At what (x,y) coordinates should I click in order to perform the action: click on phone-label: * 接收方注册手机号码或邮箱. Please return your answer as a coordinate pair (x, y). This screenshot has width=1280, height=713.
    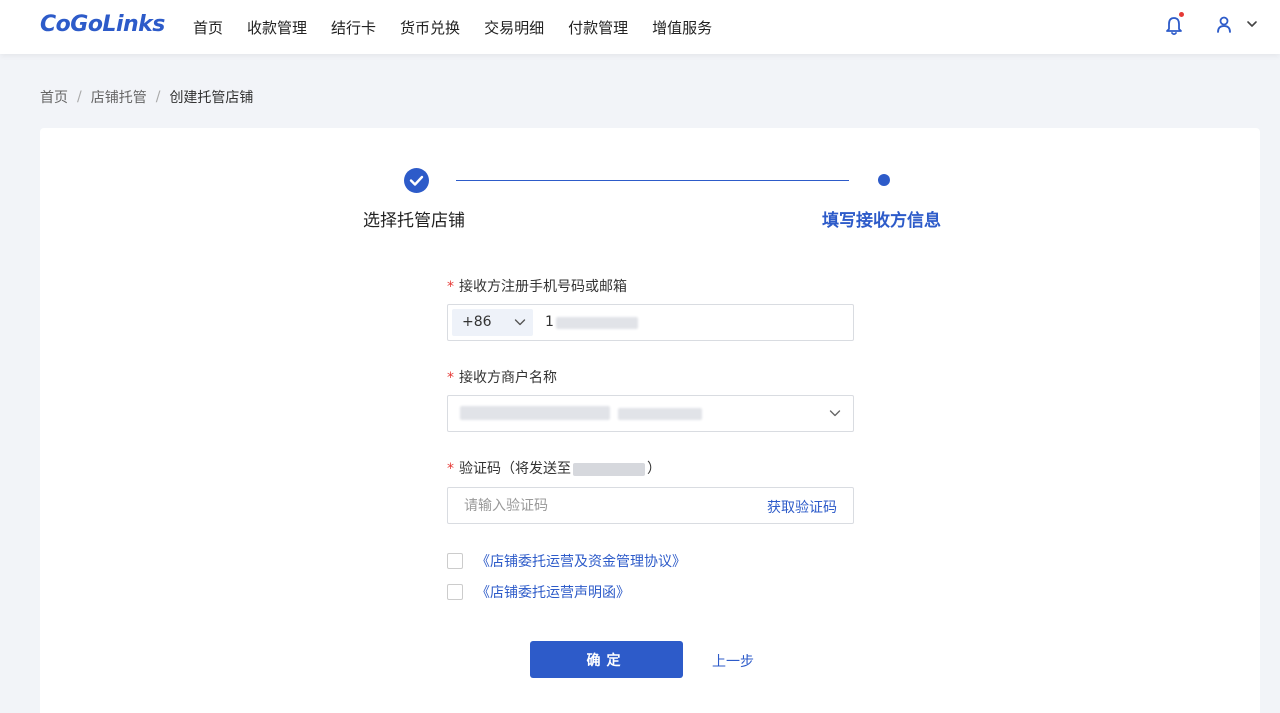
    Looking at the image, I should click on (537, 287).